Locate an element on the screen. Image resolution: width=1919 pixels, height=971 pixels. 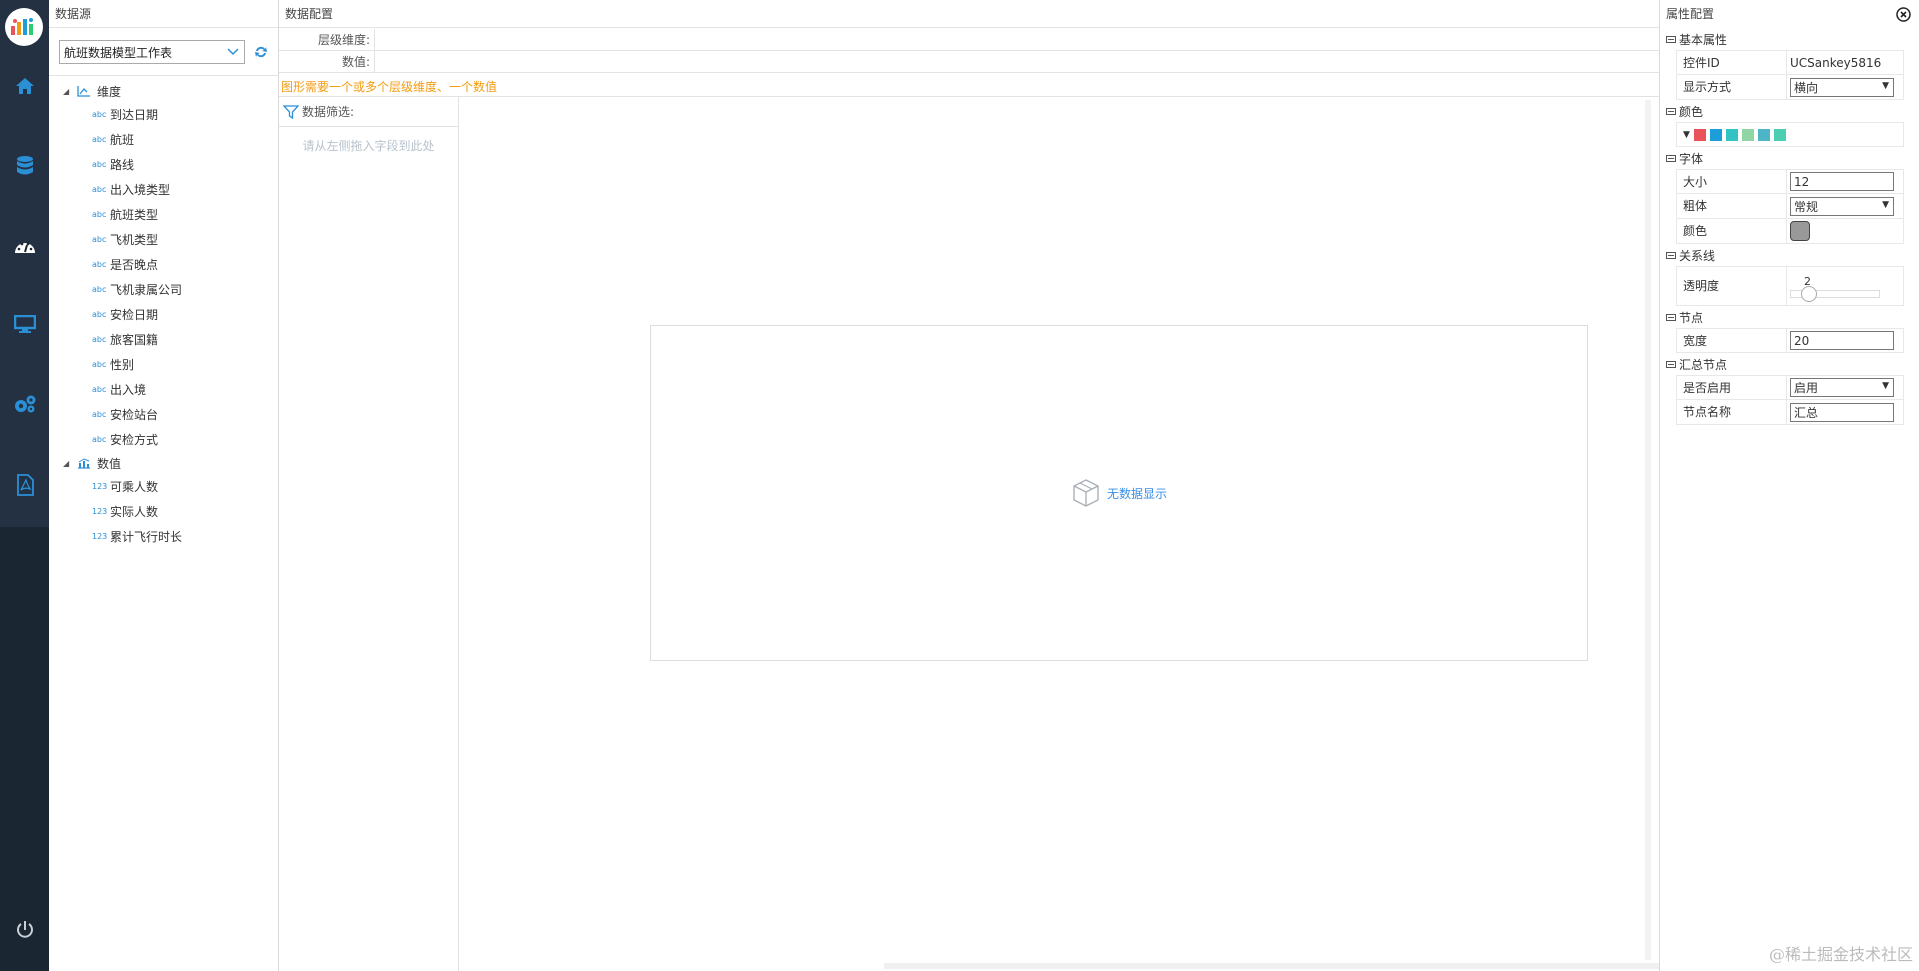
color-palette-picker: ▼ is located at coordinates (1790, 134).